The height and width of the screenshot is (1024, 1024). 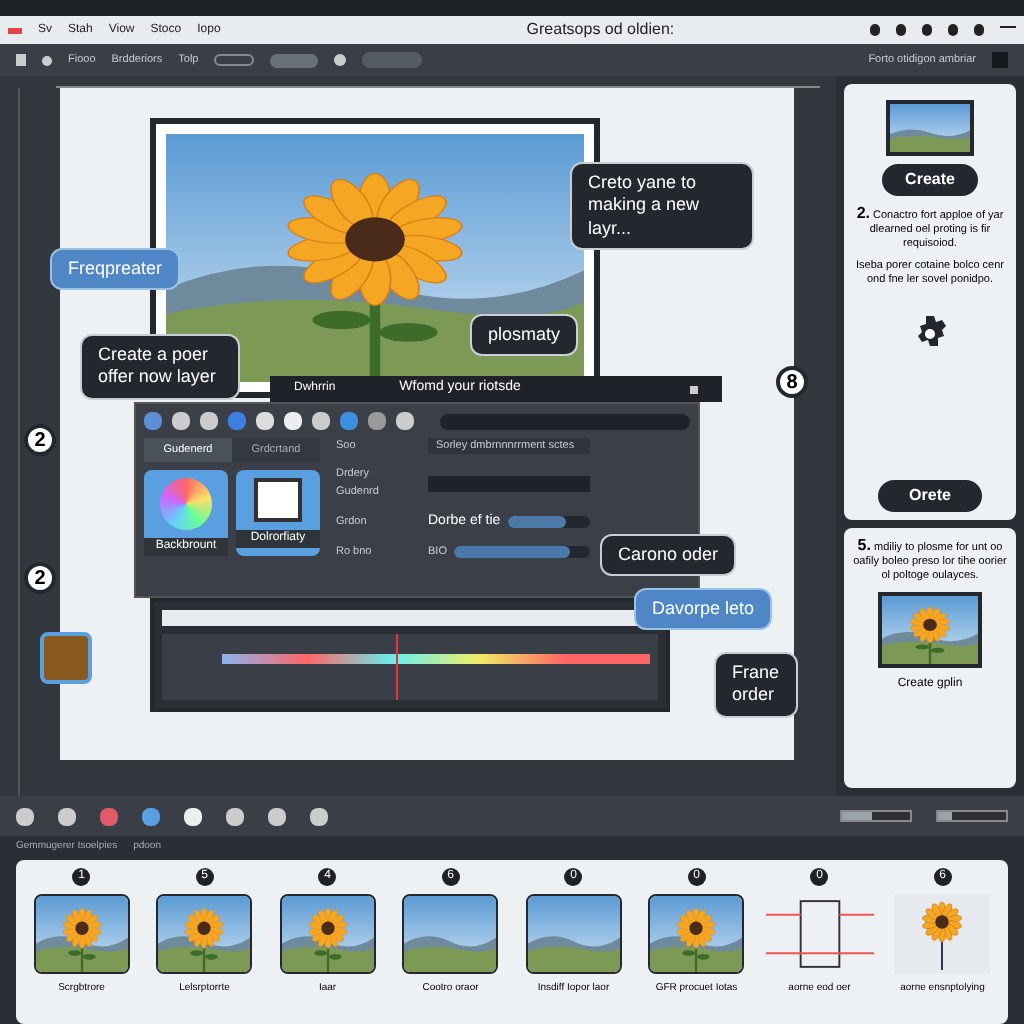 What do you see at coordinates (756, 684) in the screenshot?
I see `callout: Frane order` at bounding box center [756, 684].